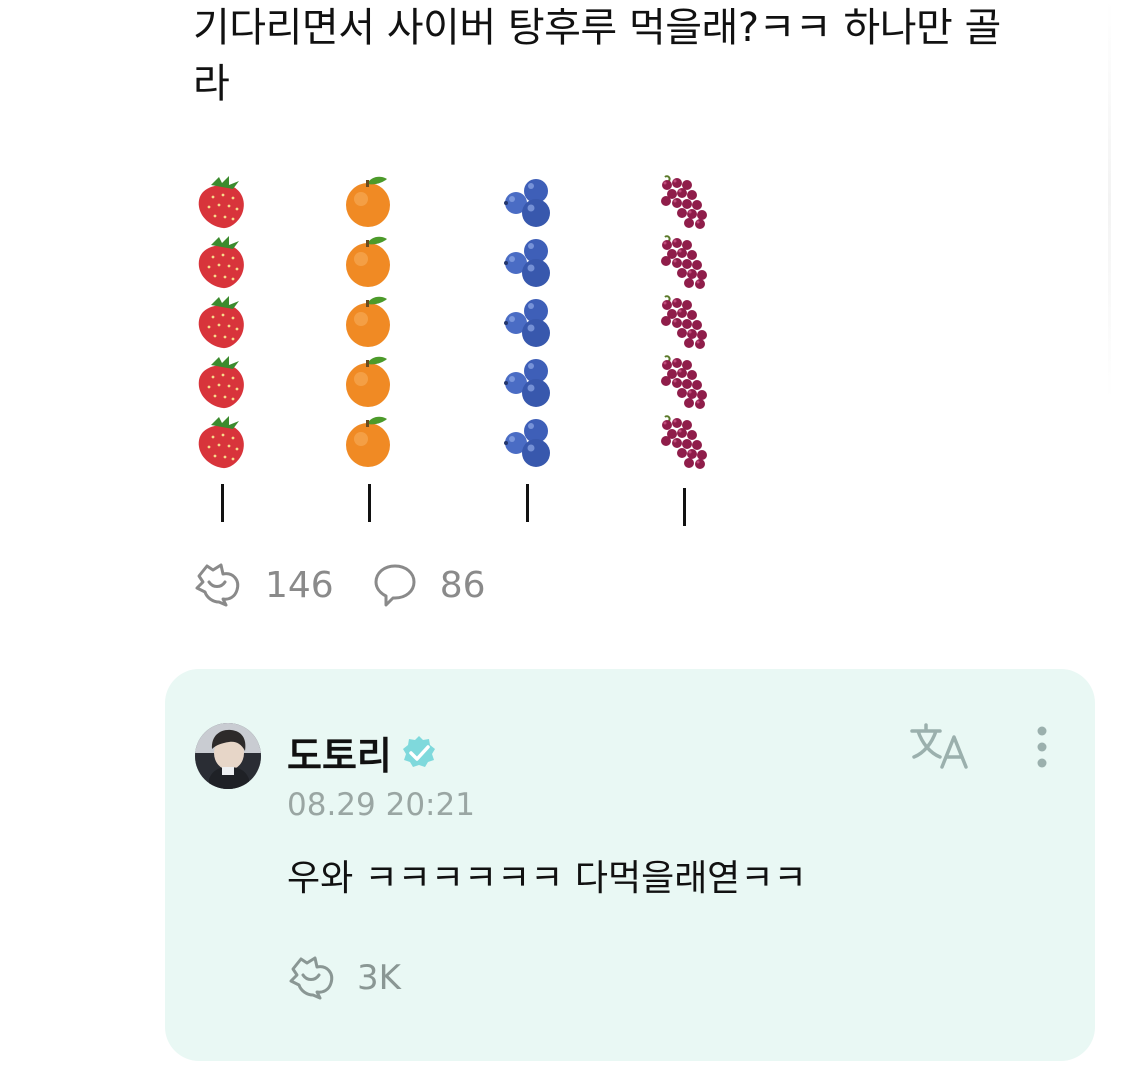 The height and width of the screenshot is (1083, 1125). I want to click on verified-badge-icon, so click(418, 751).